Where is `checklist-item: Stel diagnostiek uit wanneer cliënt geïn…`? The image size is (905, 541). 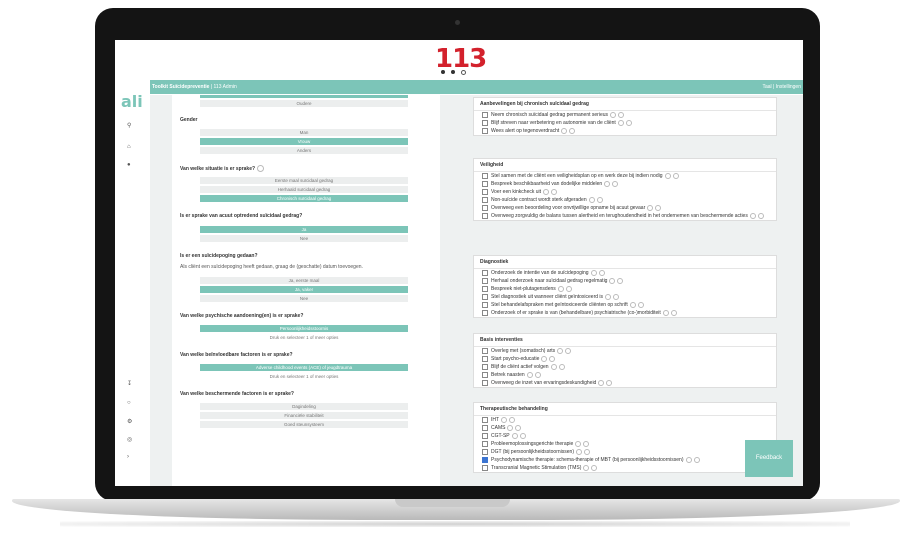 checklist-item: Stel diagnostiek uit wanneer cliënt geïn… is located at coordinates (625, 297).